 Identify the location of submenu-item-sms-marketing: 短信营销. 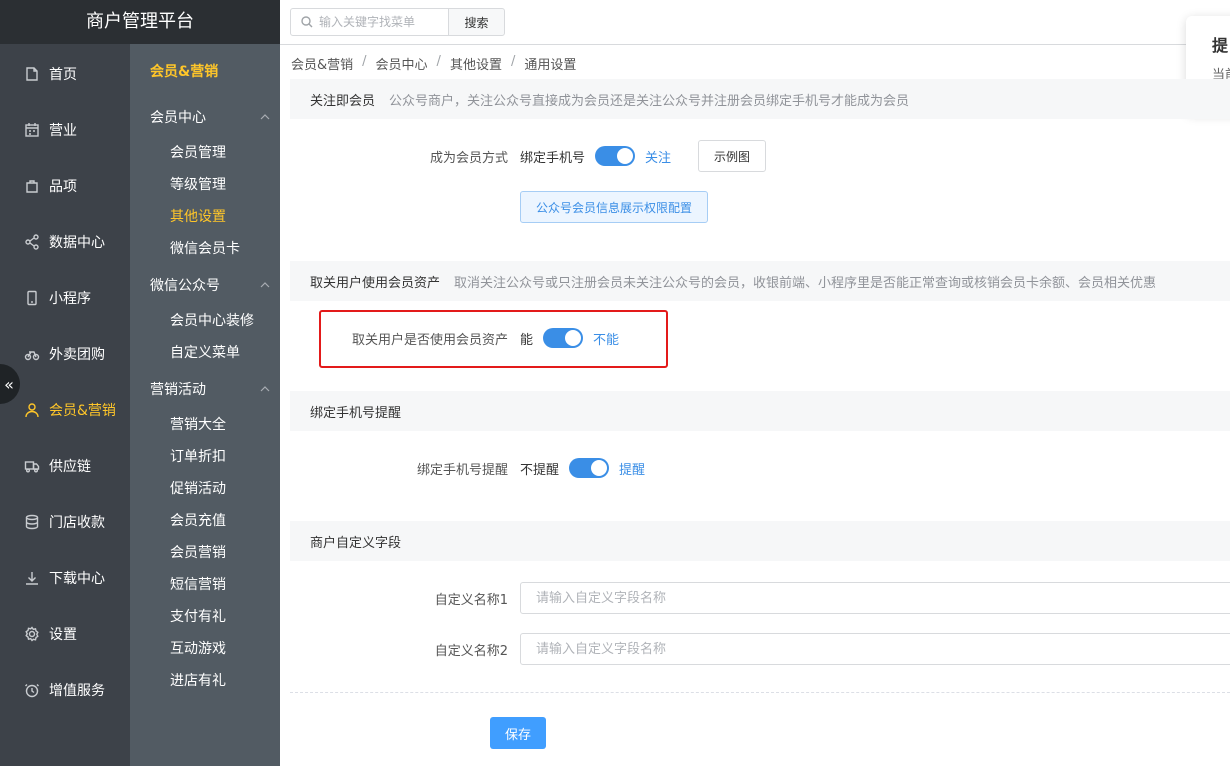
(198, 584).